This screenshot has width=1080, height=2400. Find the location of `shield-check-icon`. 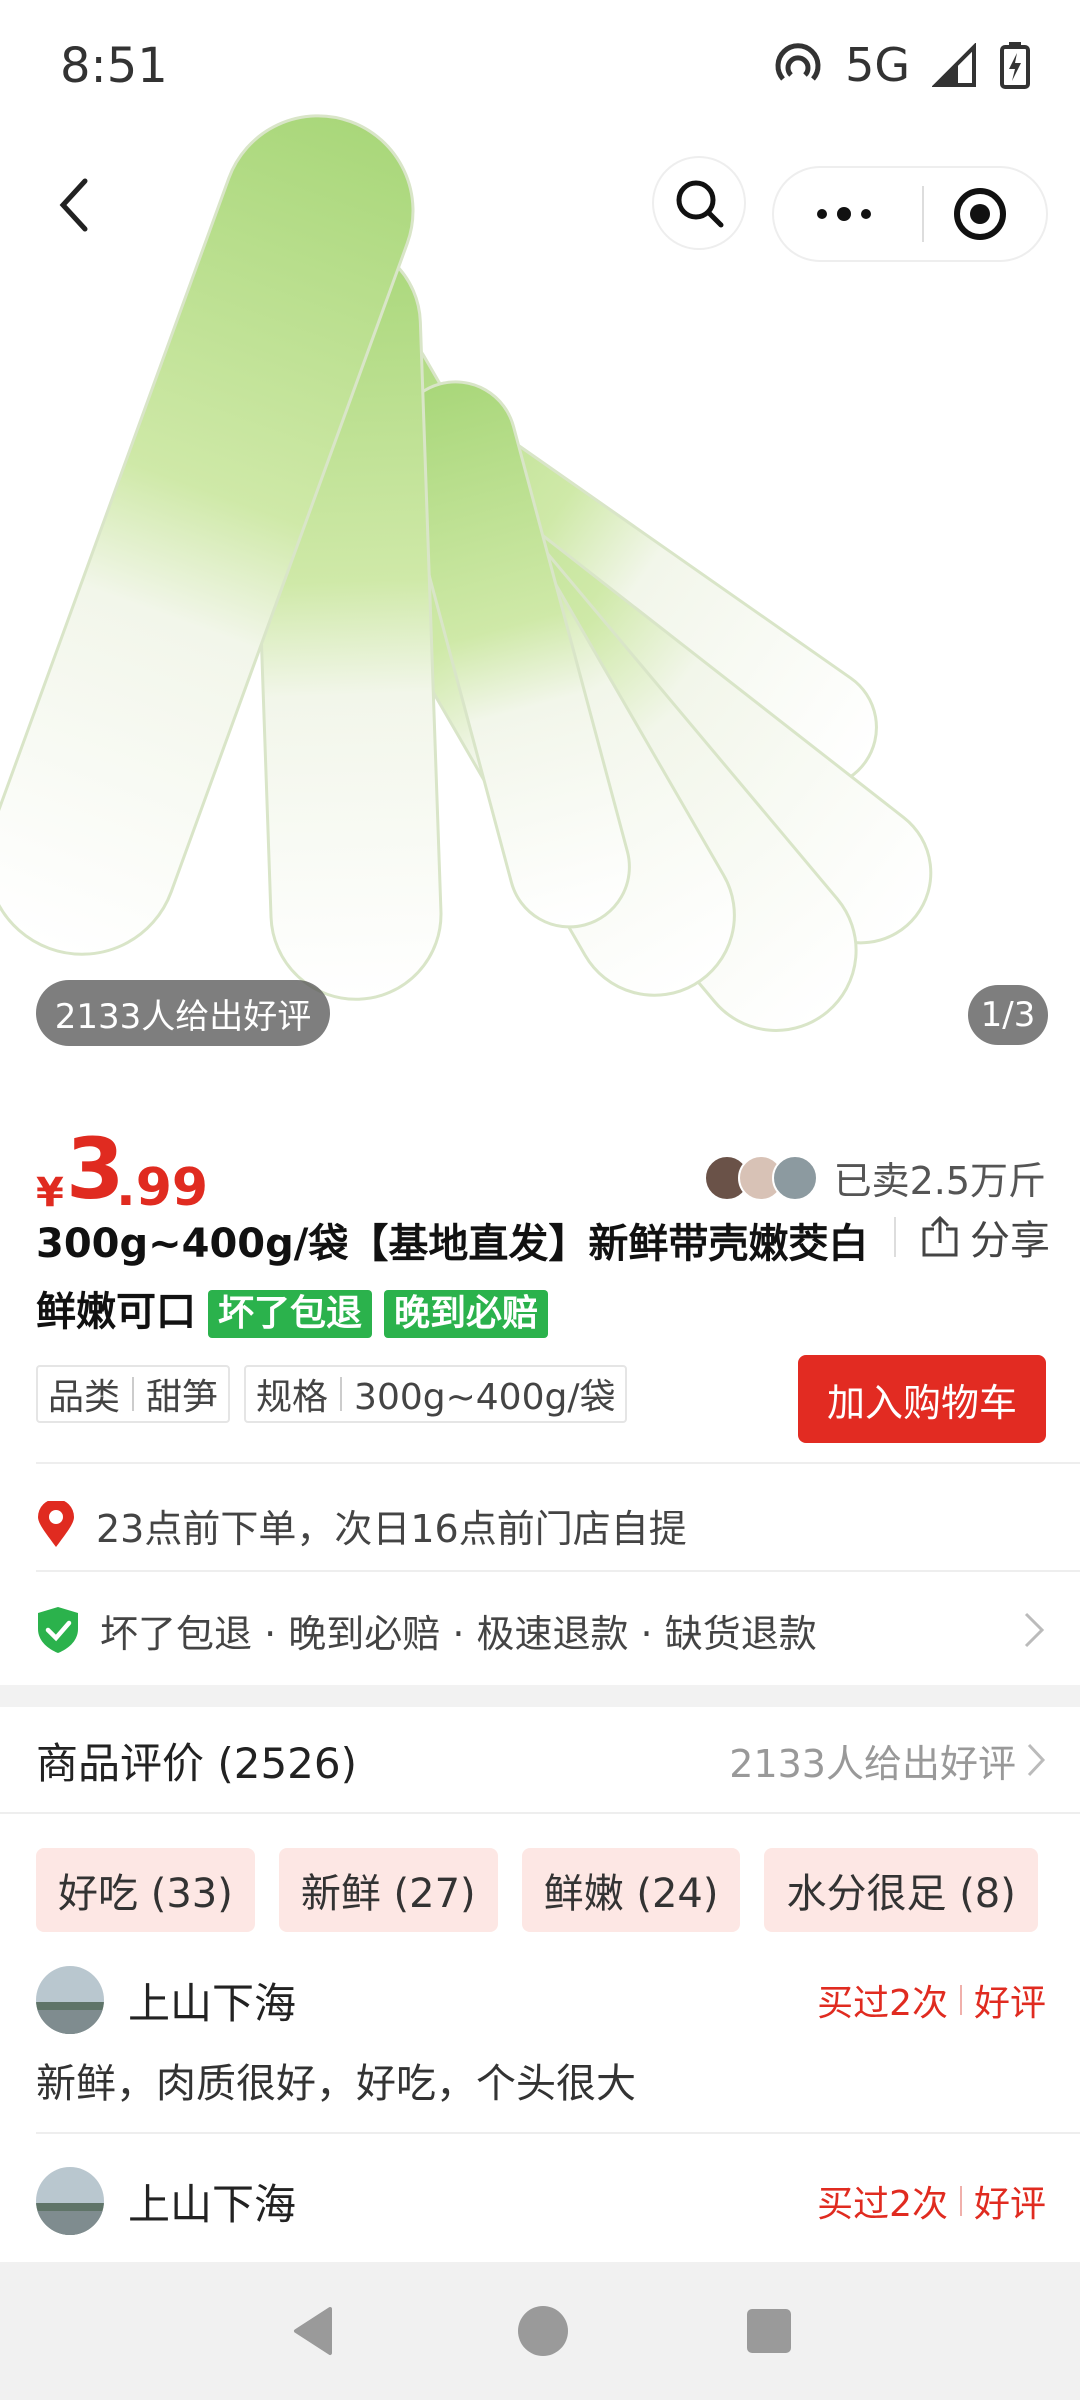

shield-check-icon is located at coordinates (58, 1630).